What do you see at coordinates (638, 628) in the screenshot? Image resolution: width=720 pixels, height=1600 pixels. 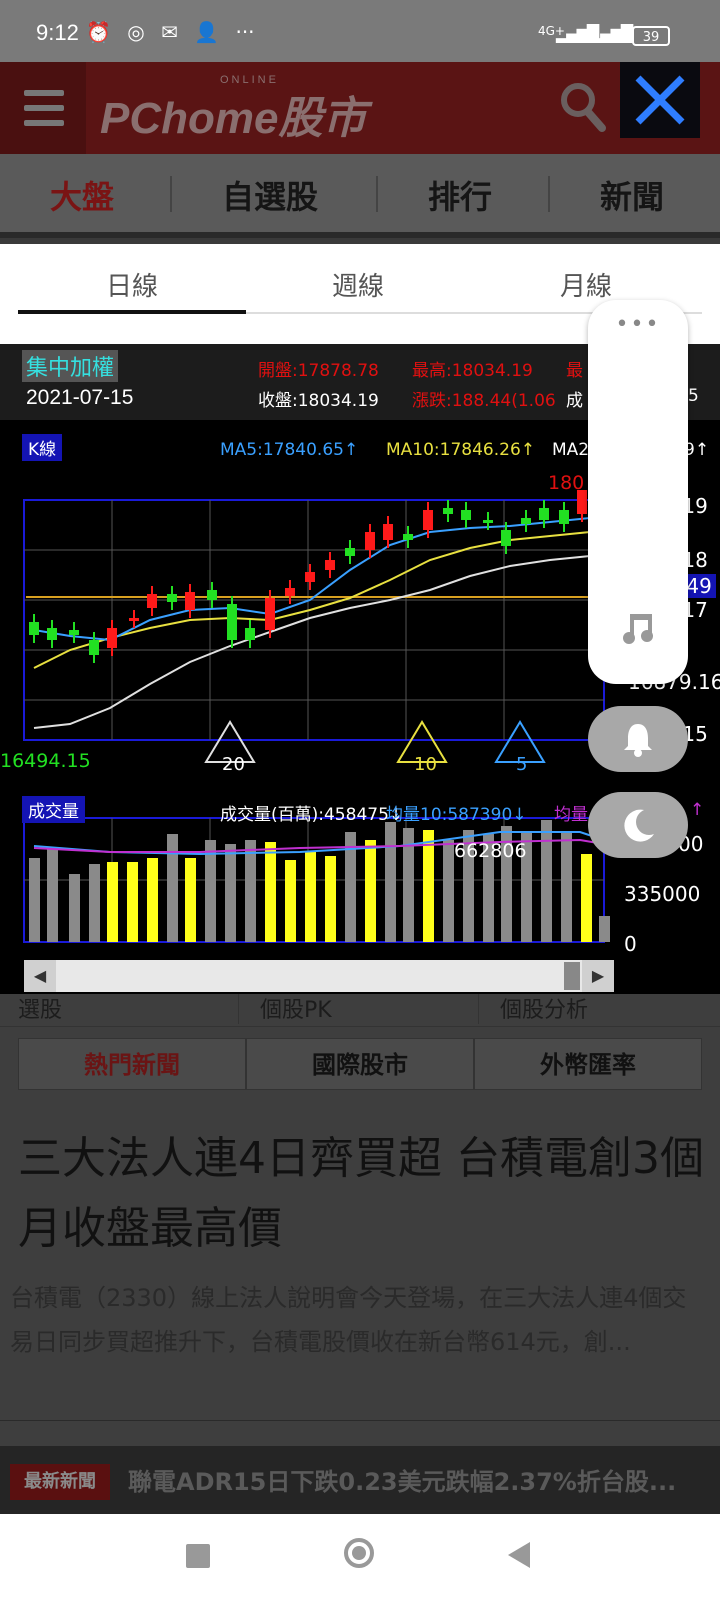 I see `music-note-icon` at bounding box center [638, 628].